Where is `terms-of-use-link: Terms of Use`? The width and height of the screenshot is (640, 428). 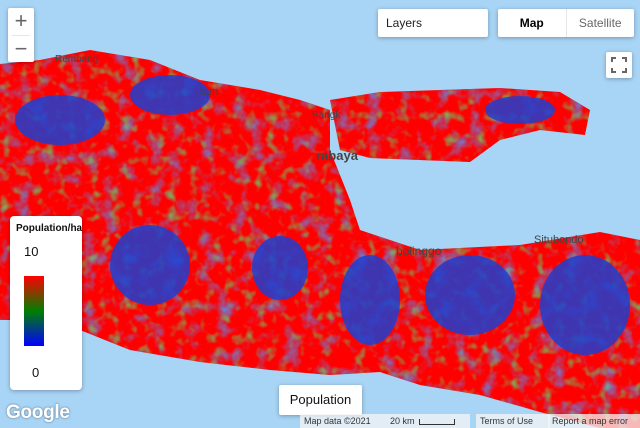
terms-of-use-link: Terms of Use is located at coordinates (513, 421).